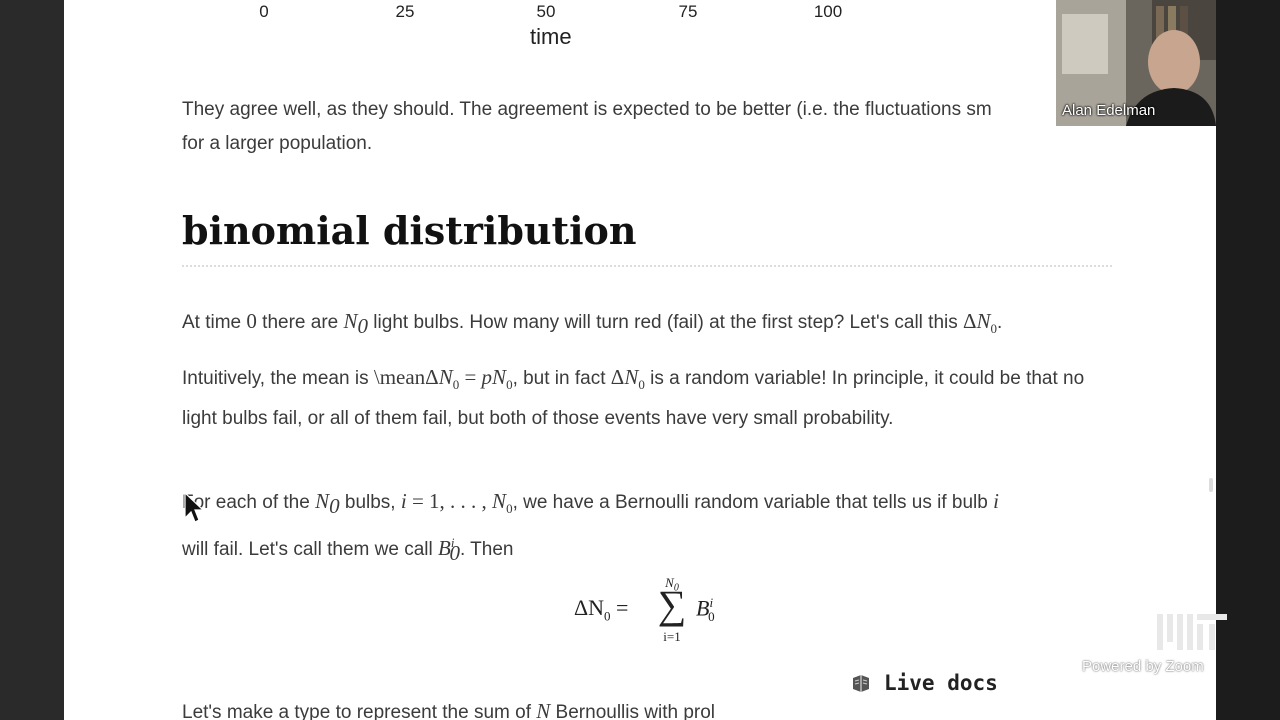 The image size is (1280, 720). What do you see at coordinates (633, 711) in the screenshot?
I see `text: Bernoullis with prol` at bounding box center [633, 711].